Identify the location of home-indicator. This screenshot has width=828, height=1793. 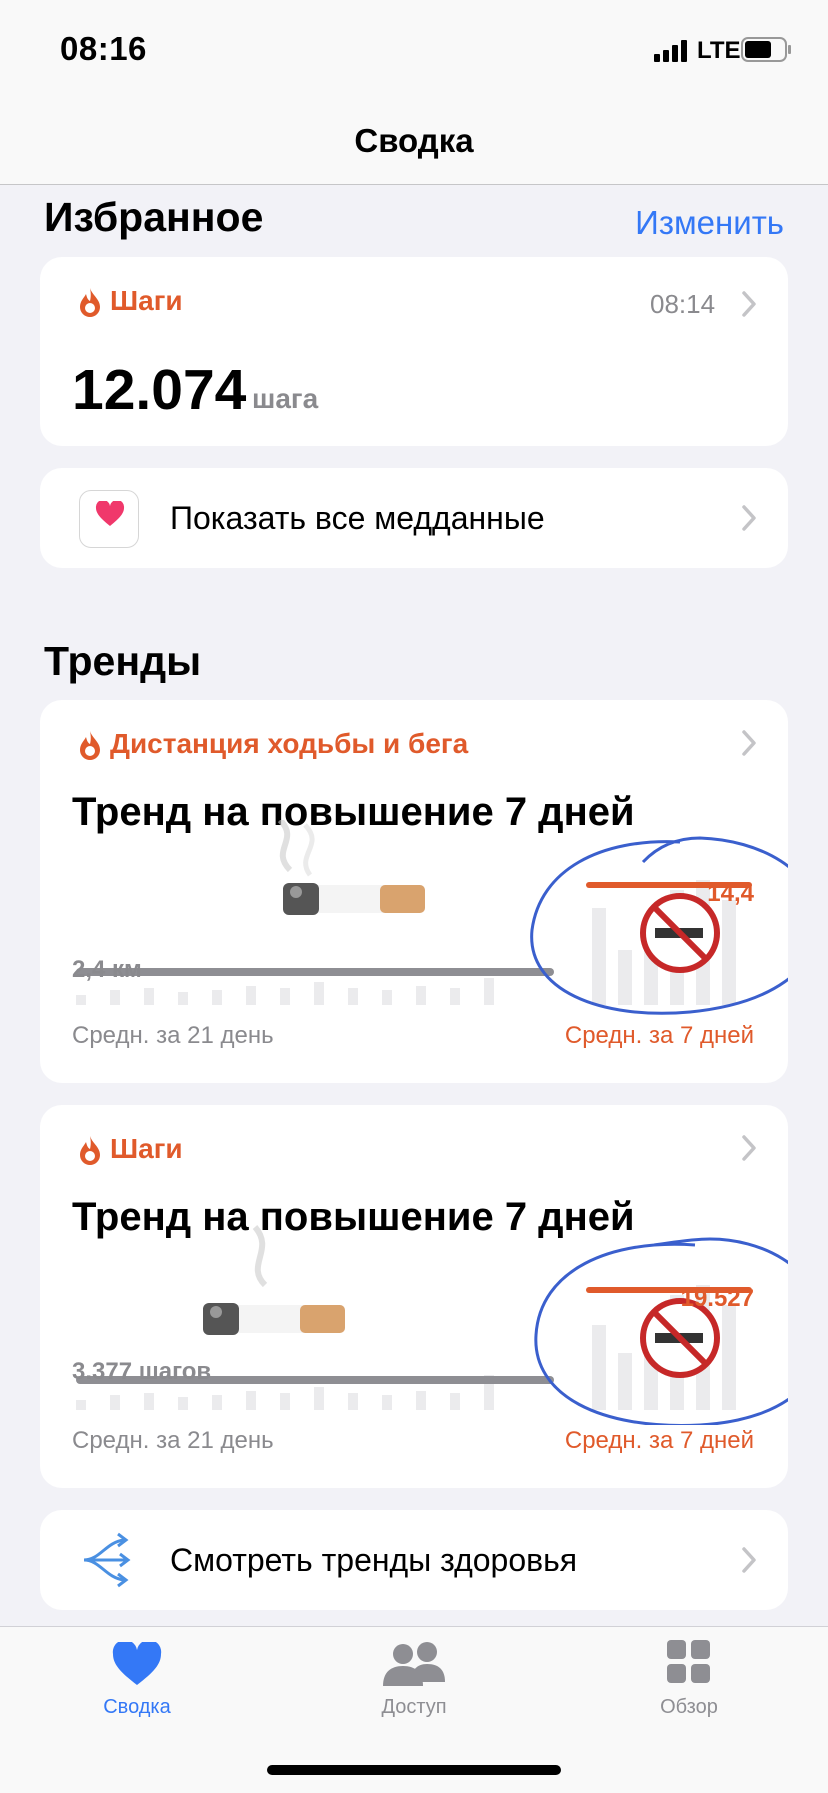
(414, 1770).